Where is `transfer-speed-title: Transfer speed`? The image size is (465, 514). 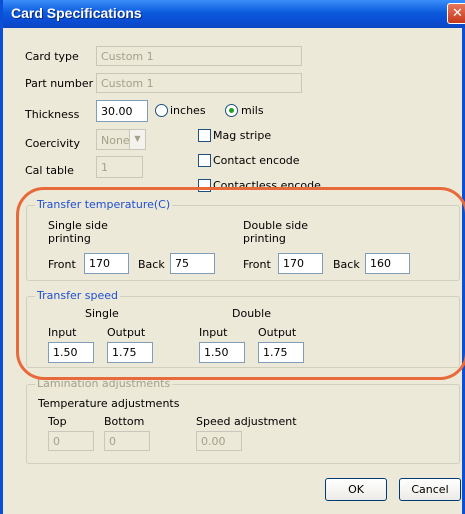 transfer-speed-title: Transfer speed is located at coordinates (77, 295).